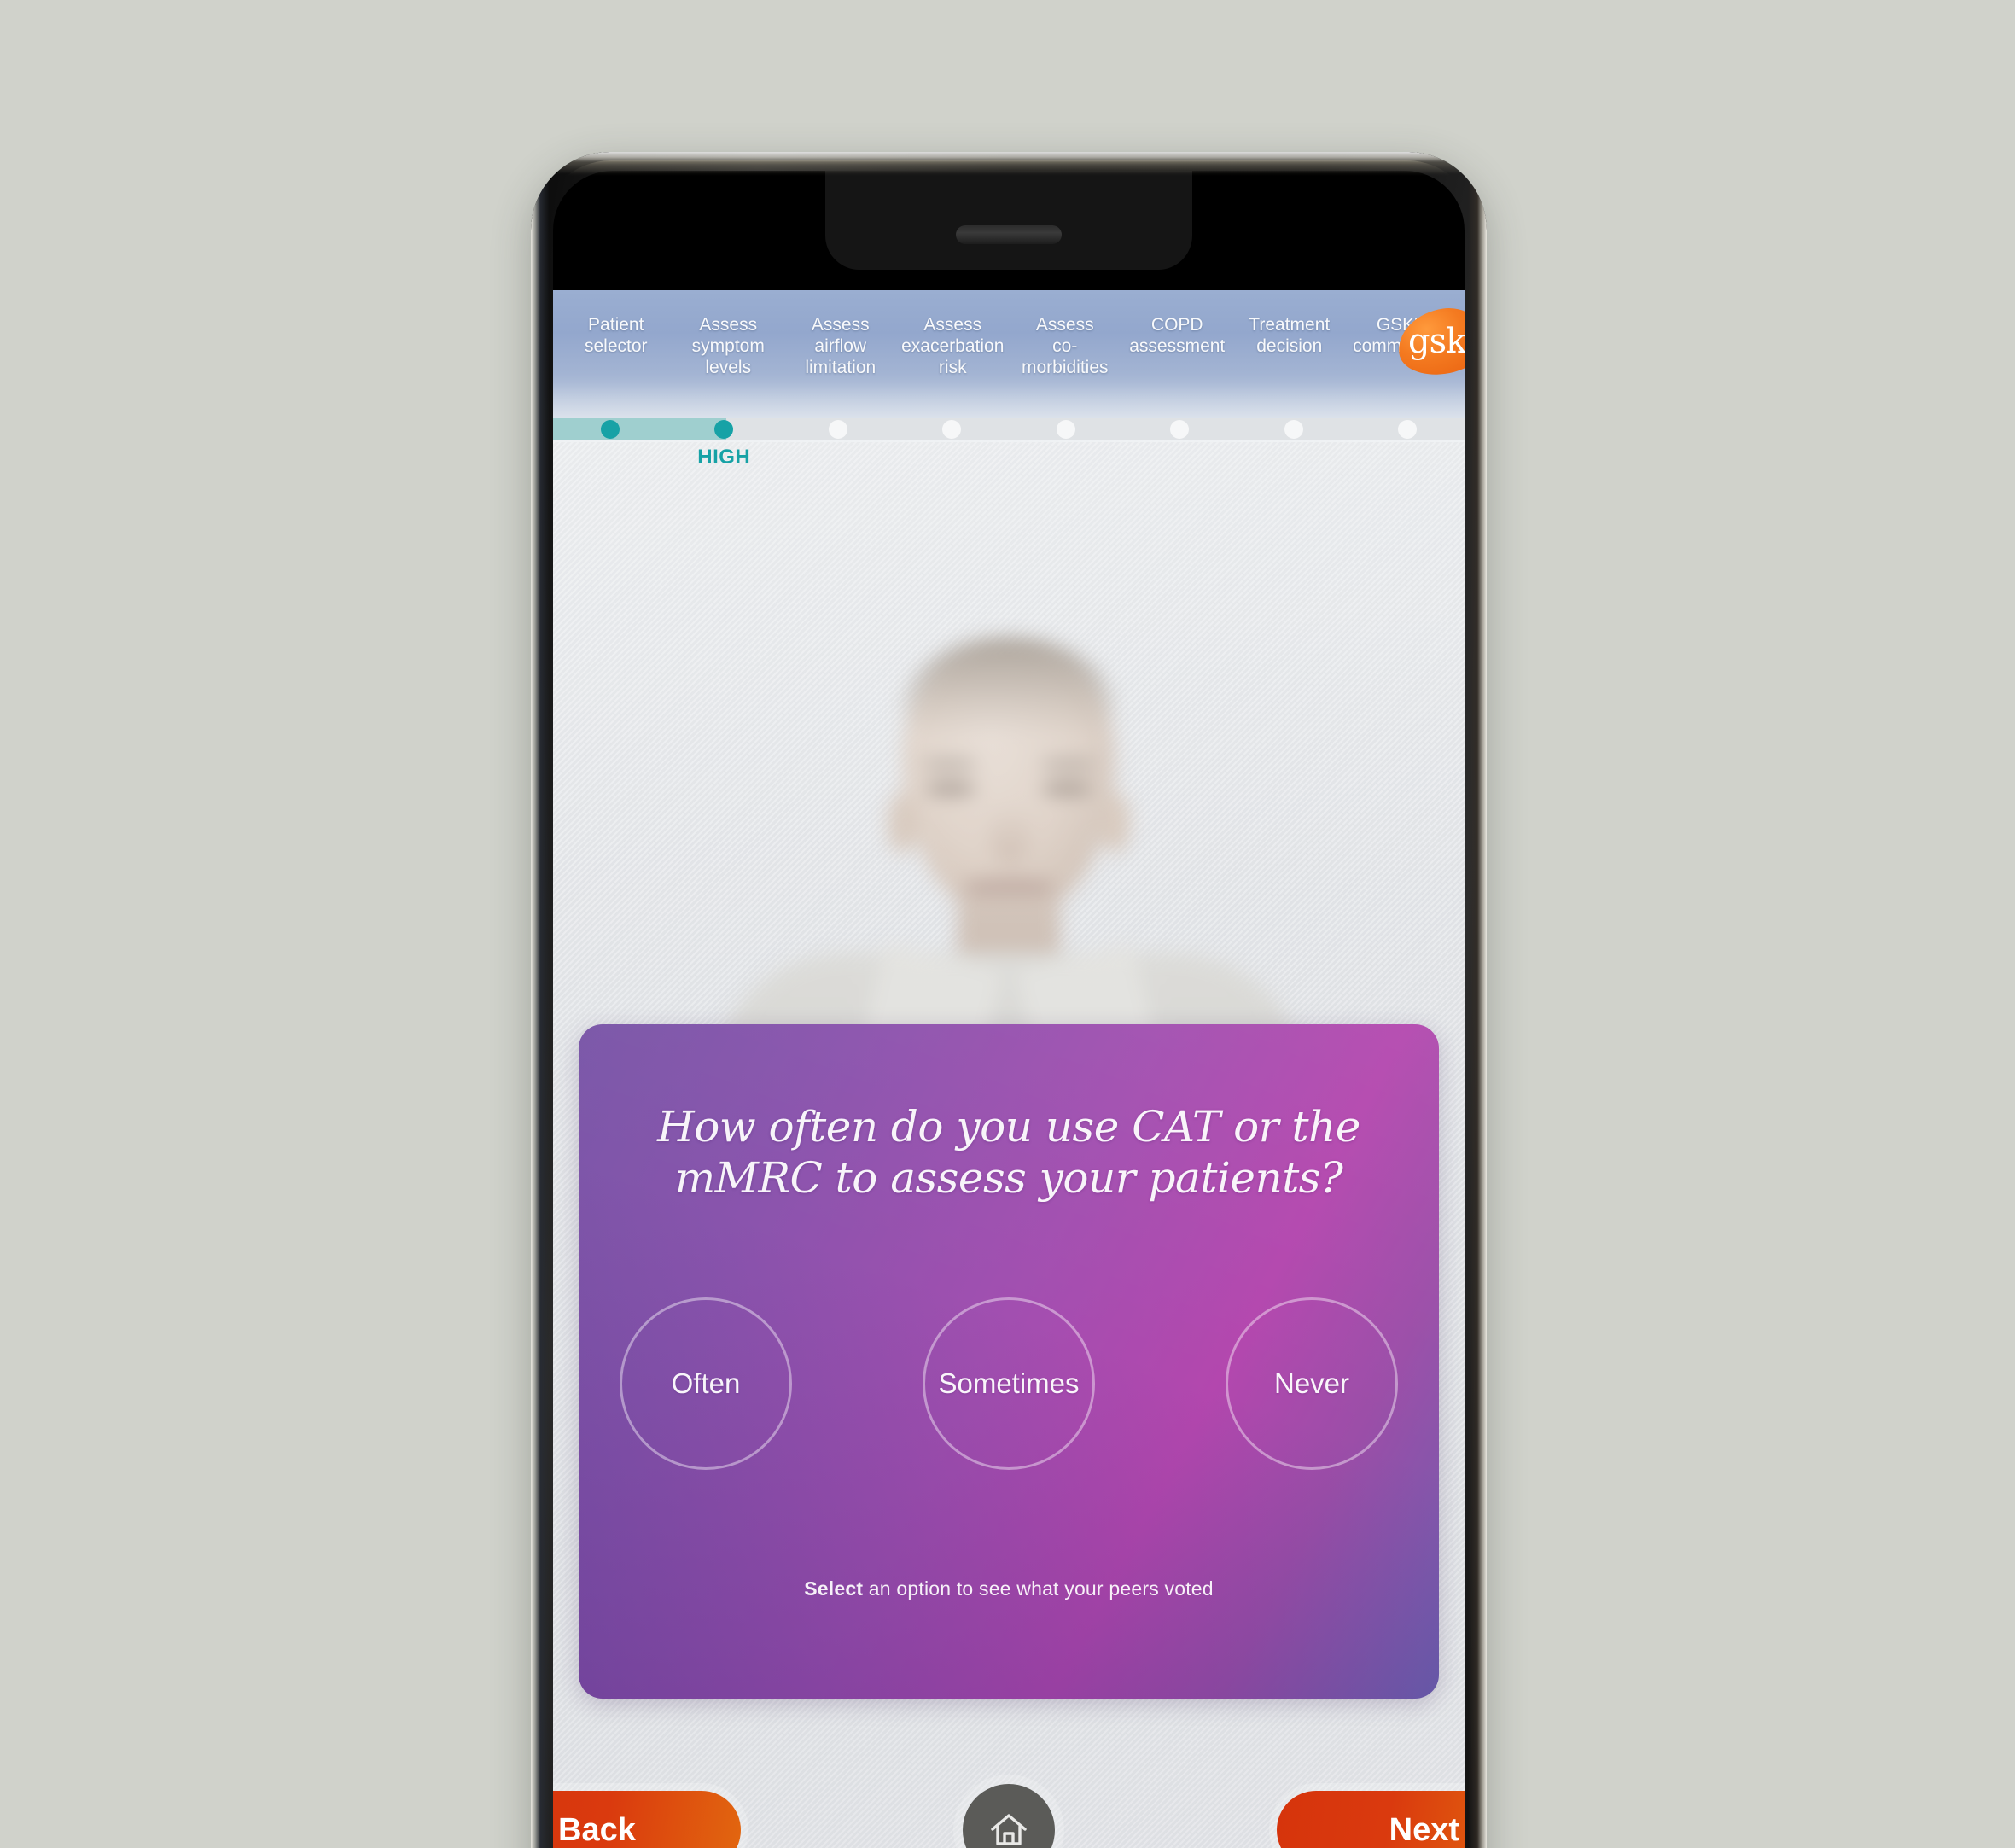  What do you see at coordinates (1424, 1829) in the screenshot?
I see `next-button-label: Next` at bounding box center [1424, 1829].